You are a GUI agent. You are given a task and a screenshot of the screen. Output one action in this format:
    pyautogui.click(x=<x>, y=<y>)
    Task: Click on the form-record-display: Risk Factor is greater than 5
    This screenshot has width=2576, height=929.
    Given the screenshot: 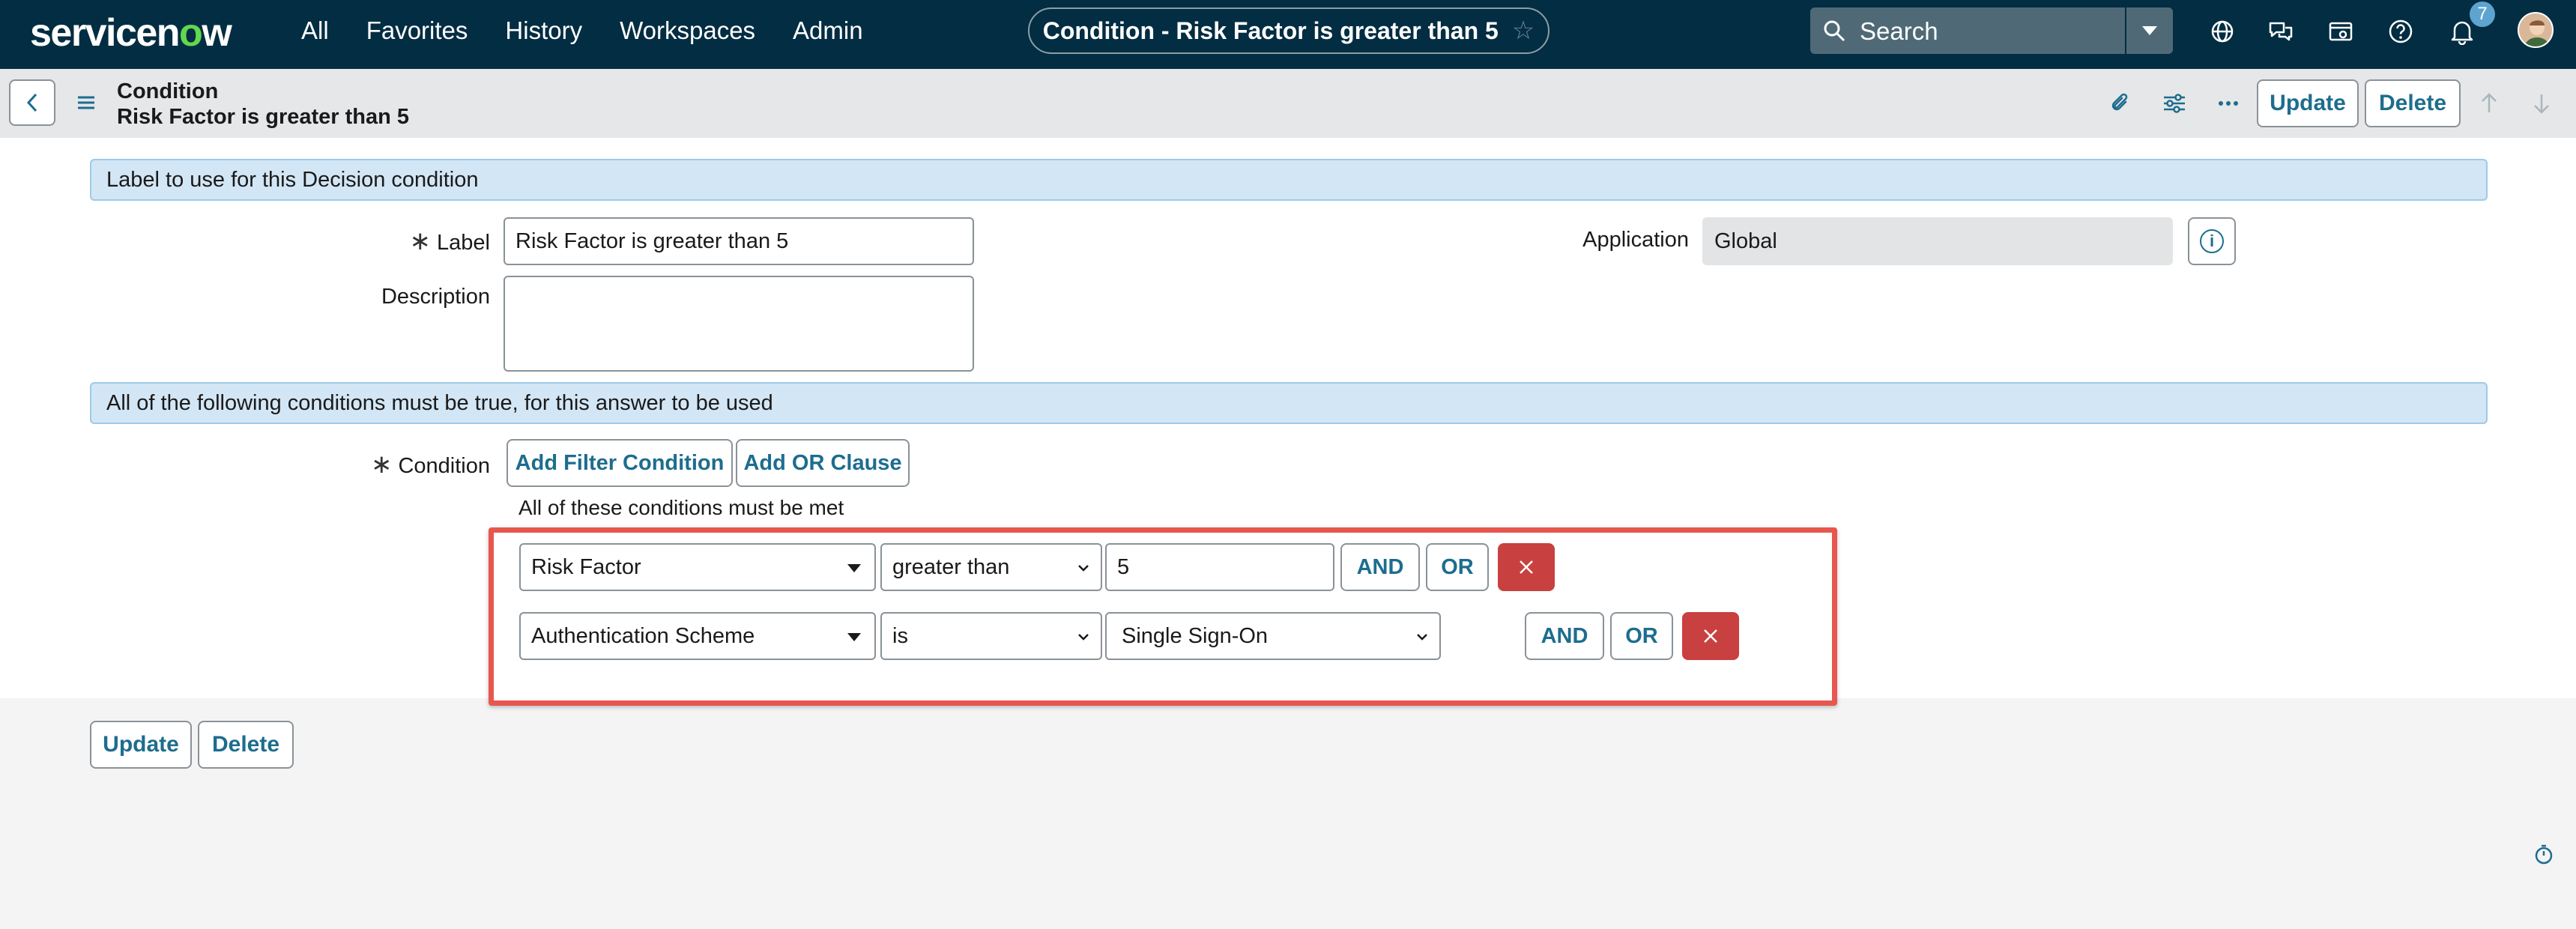 What is the action you would take?
    pyautogui.click(x=263, y=117)
    